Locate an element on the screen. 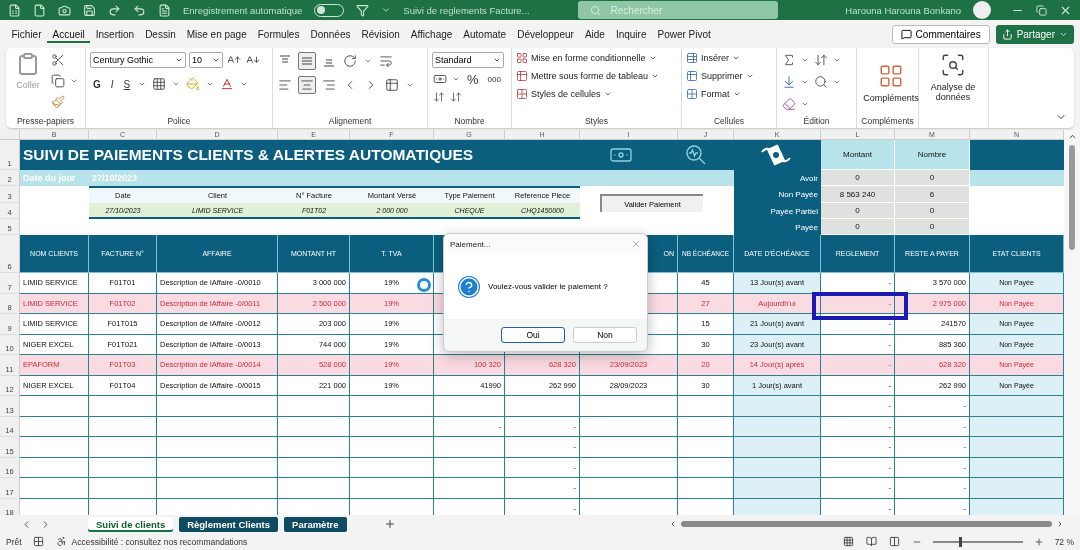 The height and width of the screenshot is (550, 1080). menu-tab: Accueil is located at coordinates (69, 34).